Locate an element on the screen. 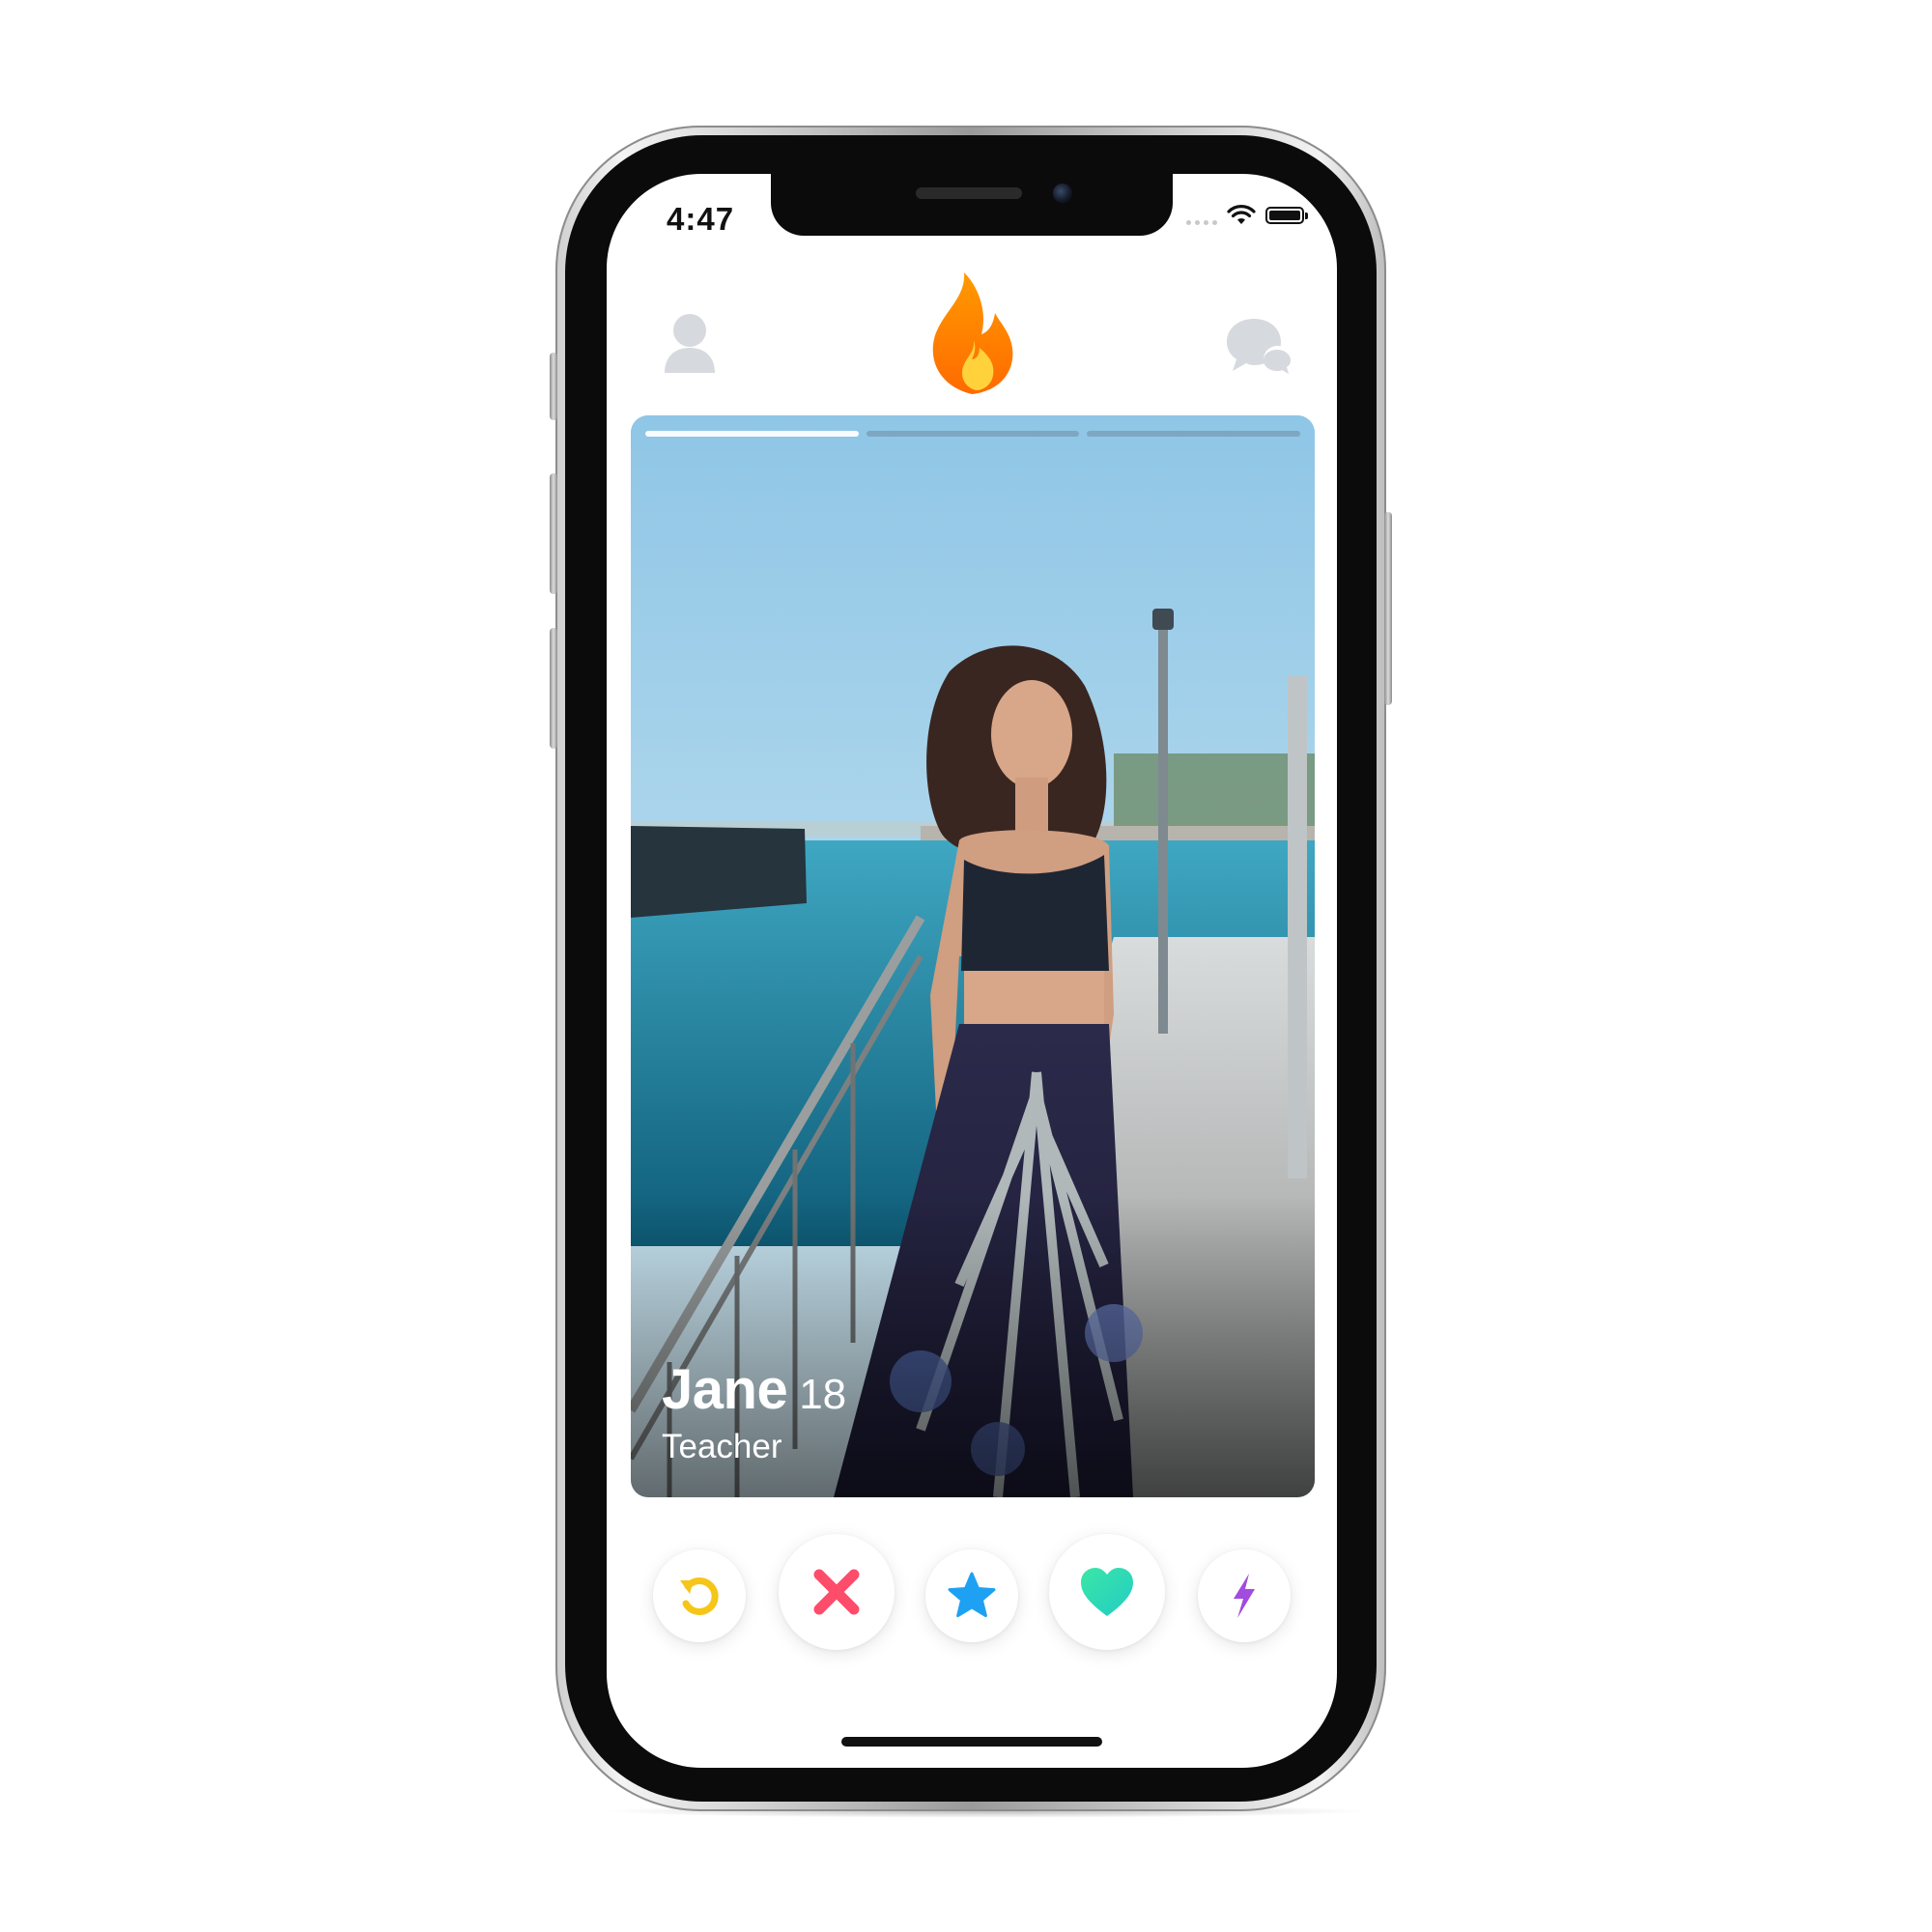  close-icon is located at coordinates (836, 1592).